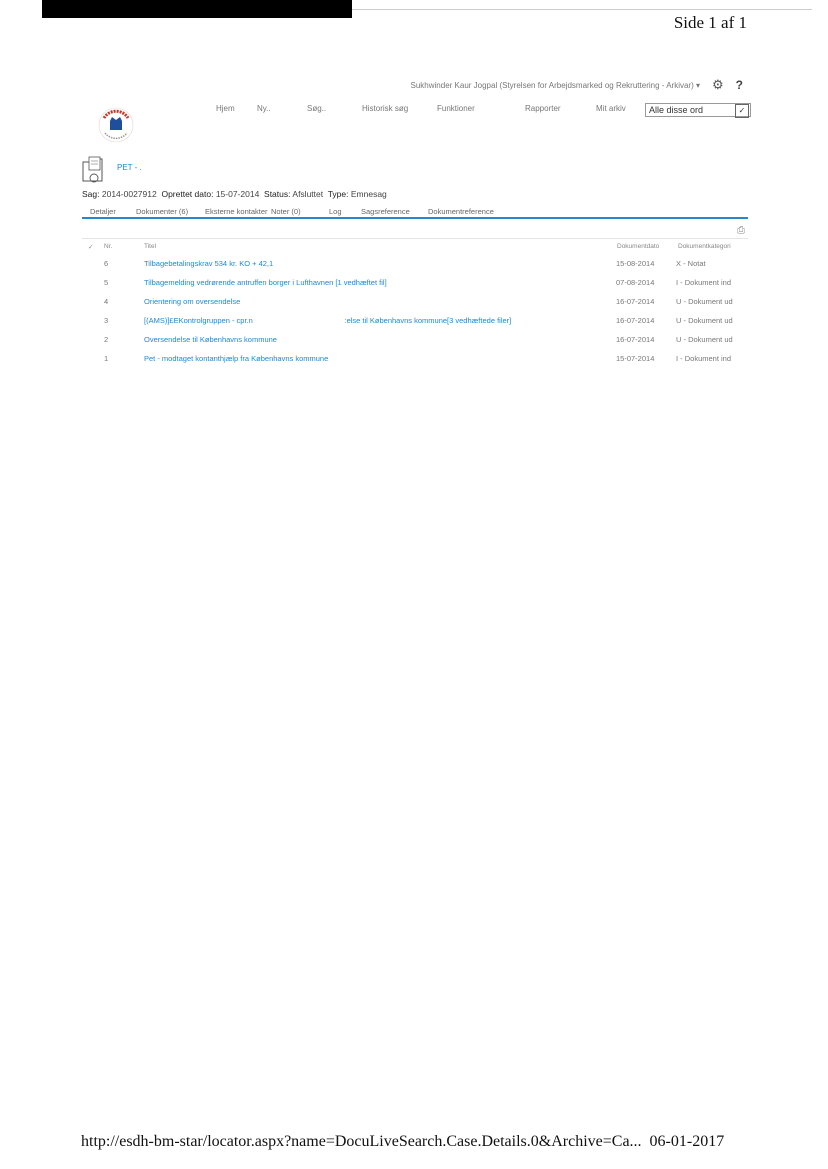 The height and width of the screenshot is (1169, 828). What do you see at coordinates (316, 108) in the screenshot?
I see `nav-search: Søg..` at bounding box center [316, 108].